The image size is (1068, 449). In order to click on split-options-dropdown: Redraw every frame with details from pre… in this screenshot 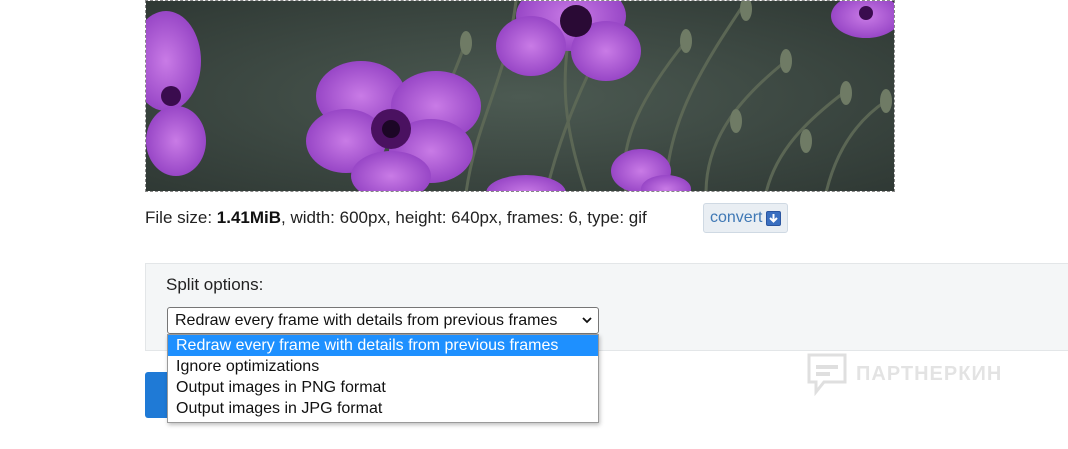, I will do `click(383, 378)`.